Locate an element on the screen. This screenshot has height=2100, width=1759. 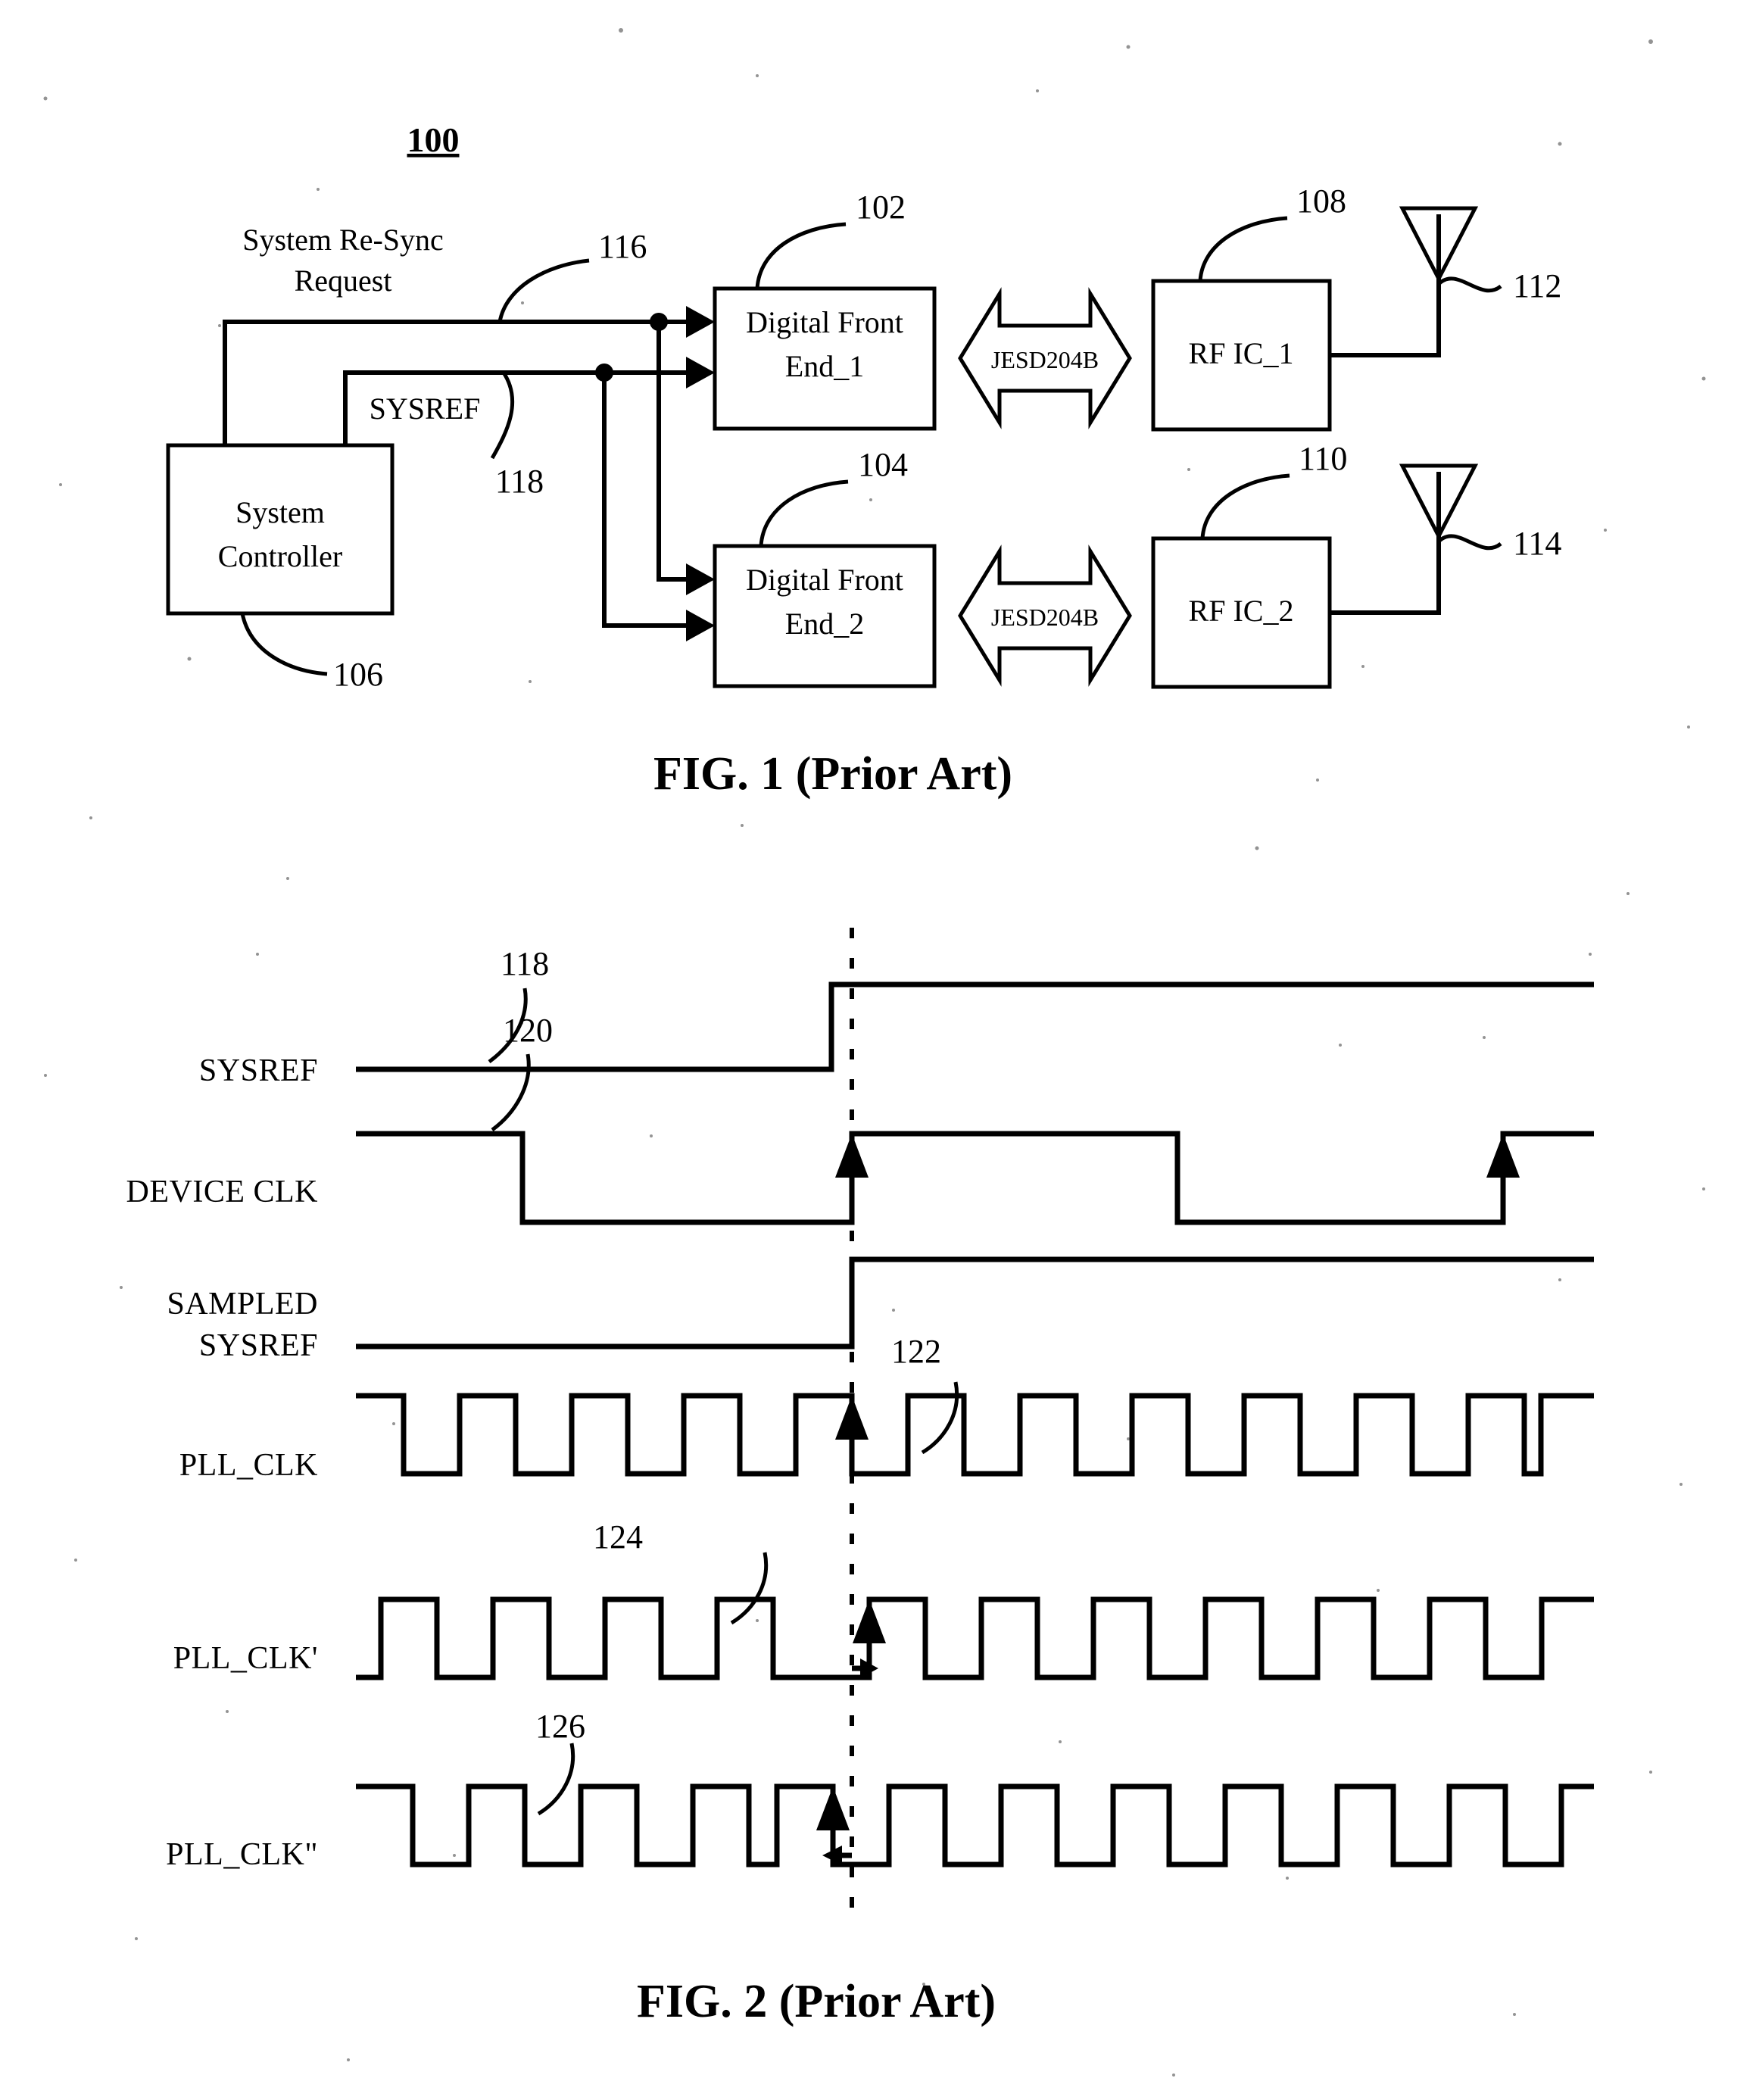
ref-number-124: 124 is located at coordinates (618, 1536).